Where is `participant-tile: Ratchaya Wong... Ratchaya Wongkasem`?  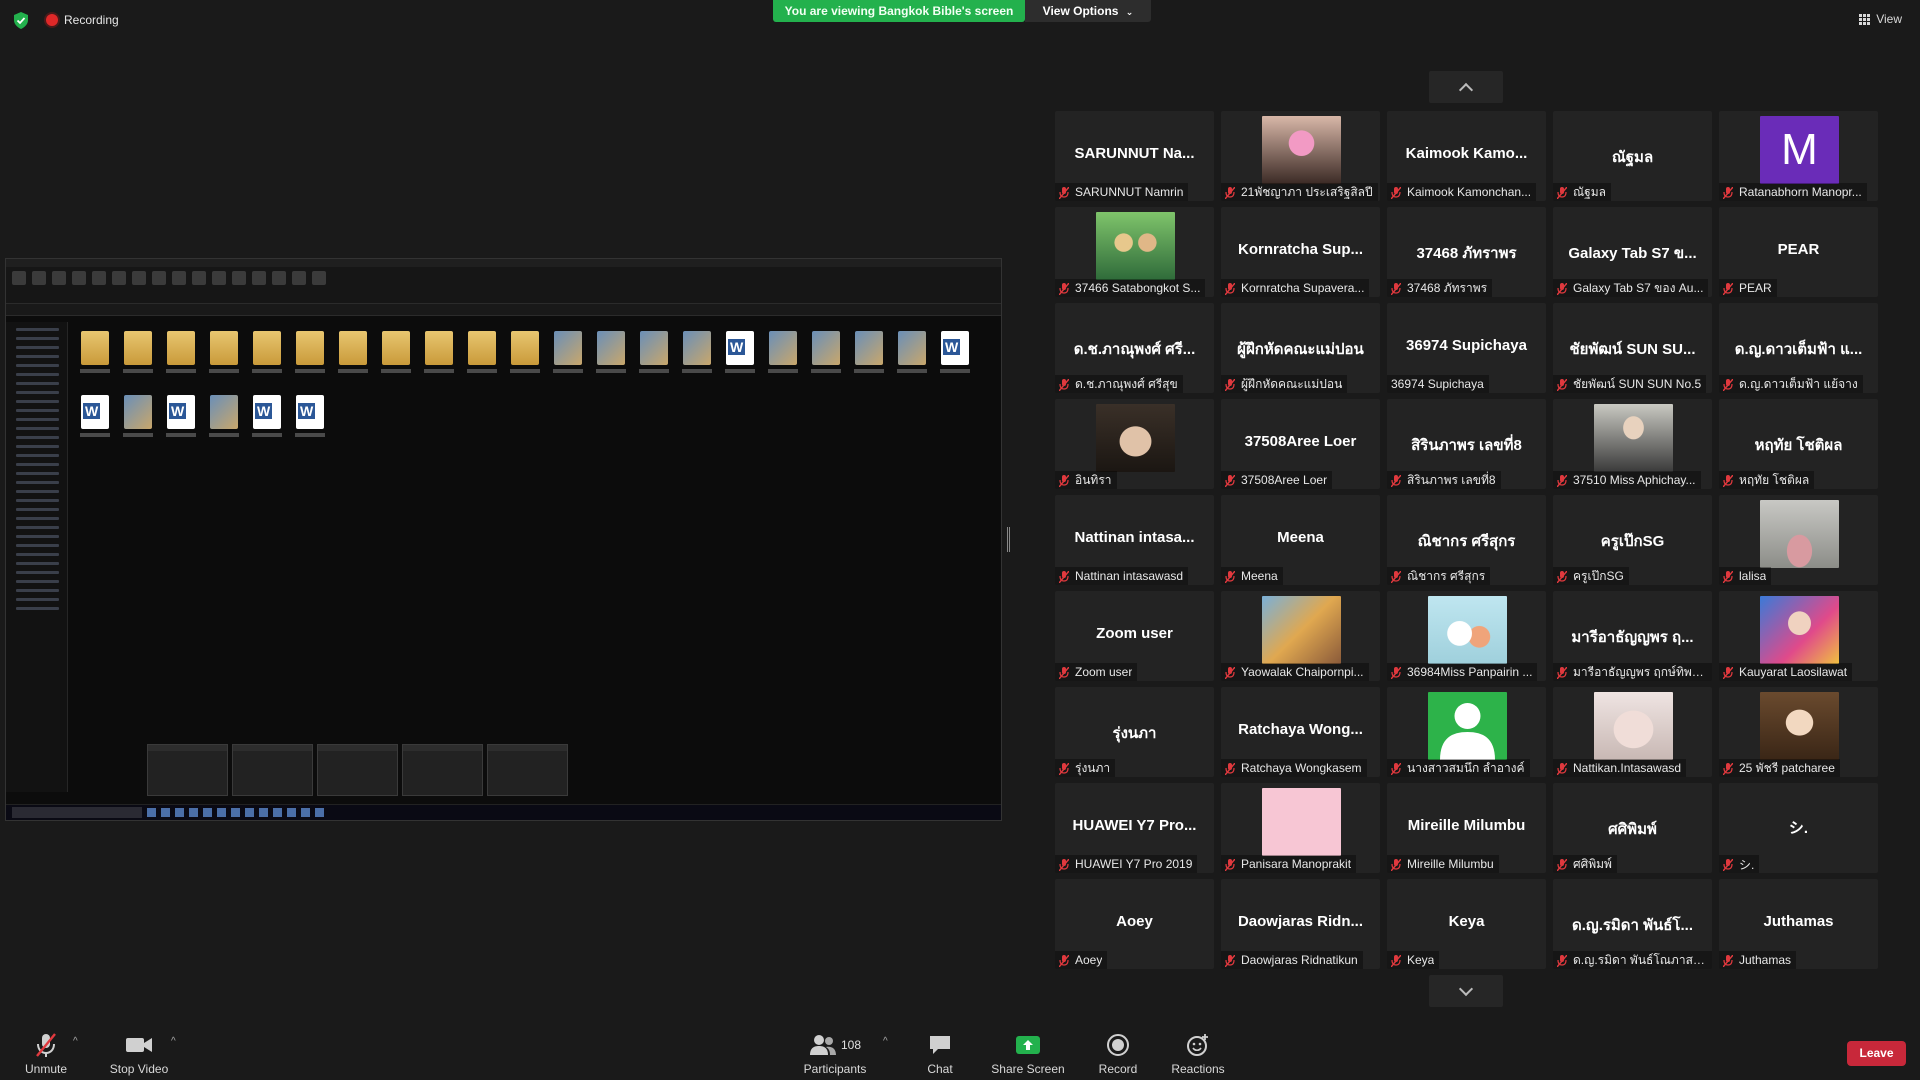 participant-tile: Ratchaya Wong... Ratchaya Wongkasem is located at coordinates (1300, 732).